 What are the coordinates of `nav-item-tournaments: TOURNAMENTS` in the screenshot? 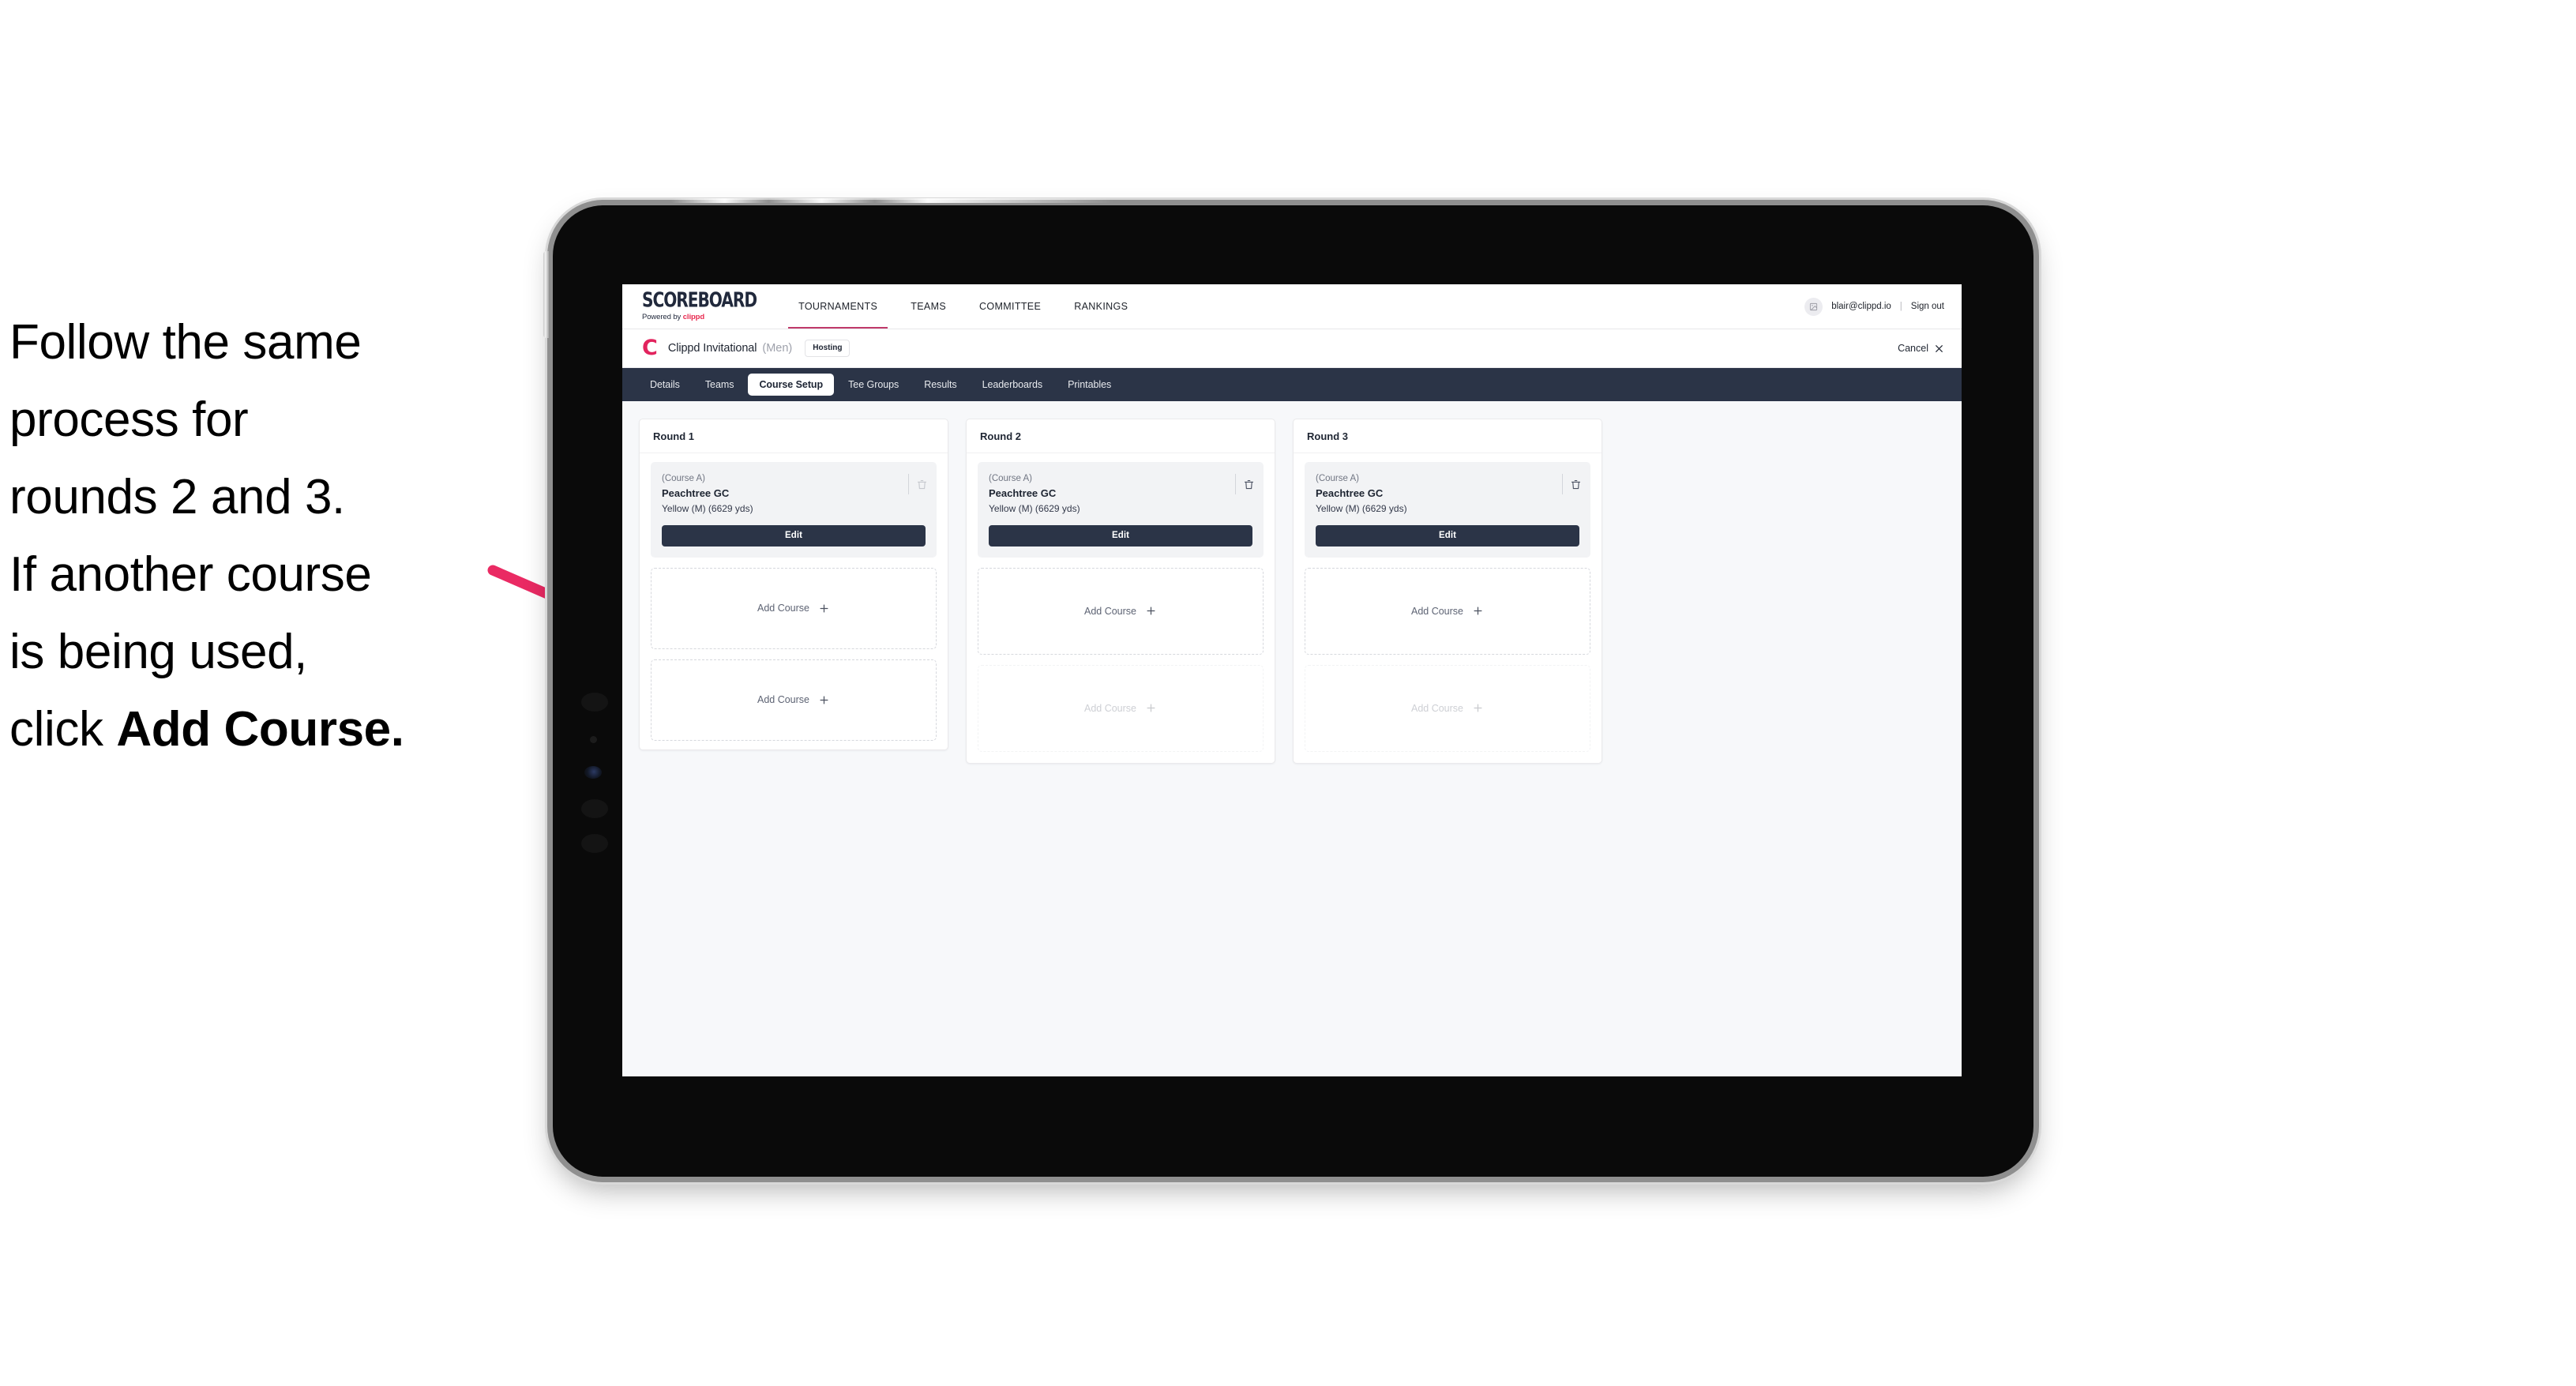 It's located at (838, 306).